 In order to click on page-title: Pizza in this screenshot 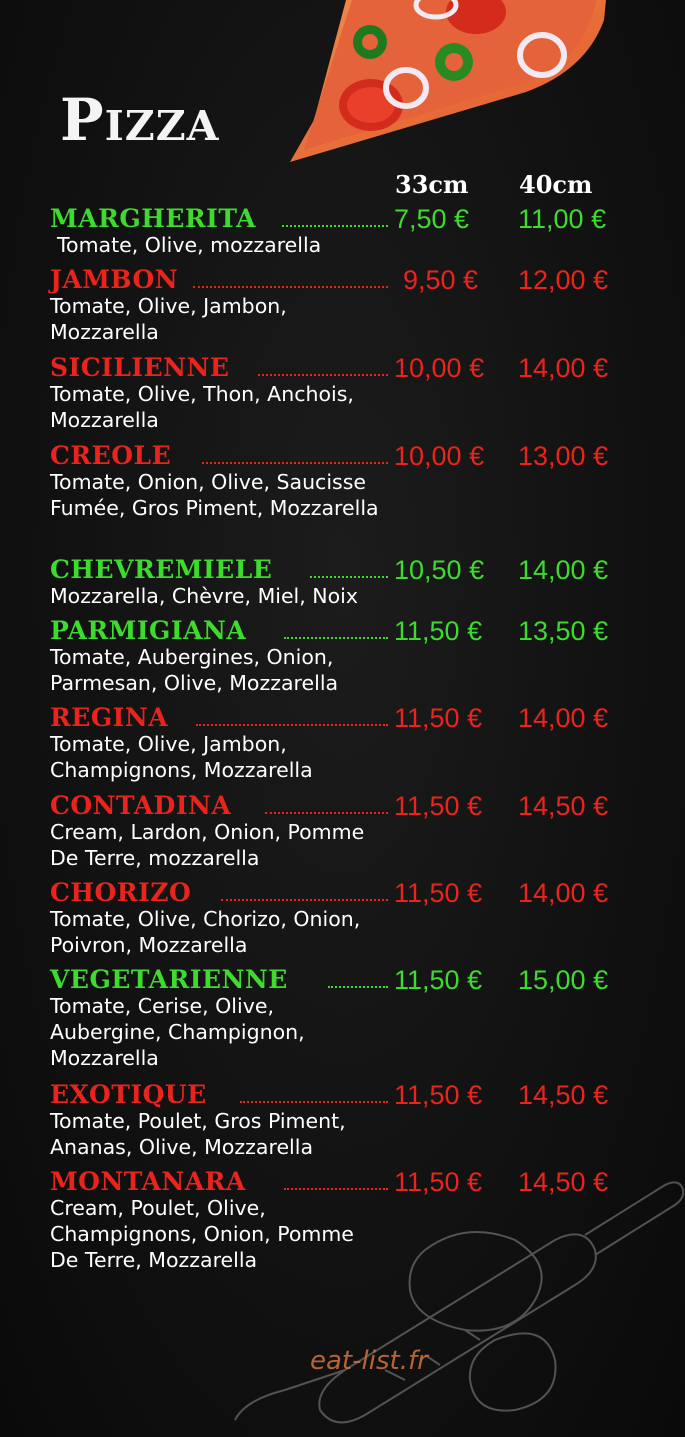, I will do `click(140, 120)`.